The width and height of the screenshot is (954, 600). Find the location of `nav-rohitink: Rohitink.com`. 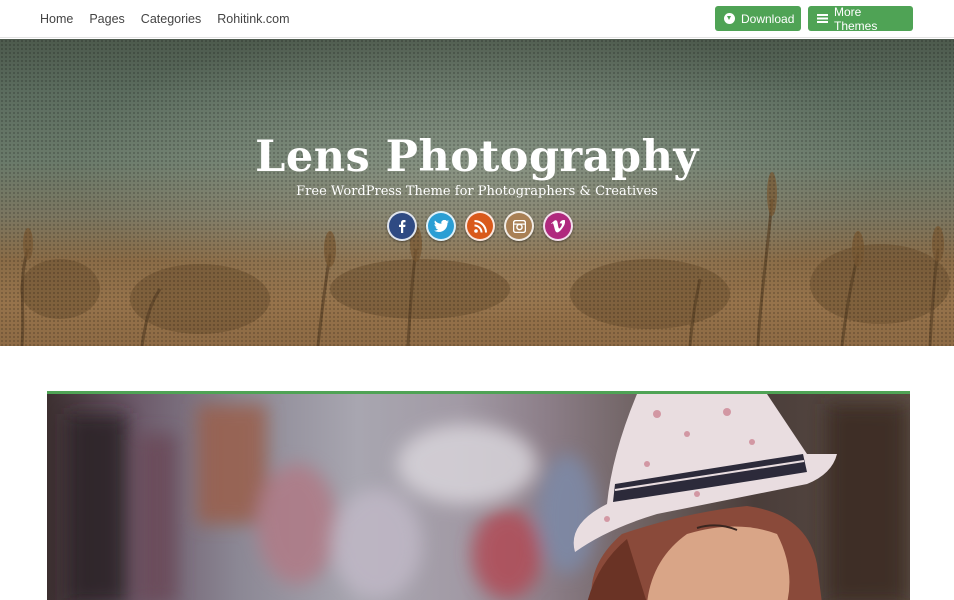

nav-rohitink: Rohitink.com is located at coordinates (253, 19).